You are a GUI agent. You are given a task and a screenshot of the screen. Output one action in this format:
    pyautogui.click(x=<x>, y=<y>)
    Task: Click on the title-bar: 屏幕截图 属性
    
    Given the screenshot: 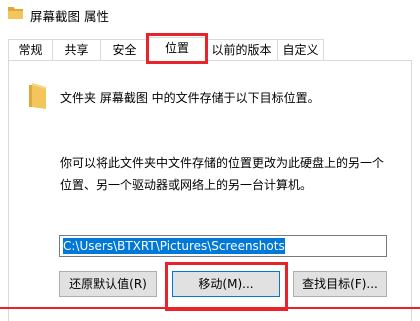 What is the action you would take?
    pyautogui.click(x=210, y=15)
    